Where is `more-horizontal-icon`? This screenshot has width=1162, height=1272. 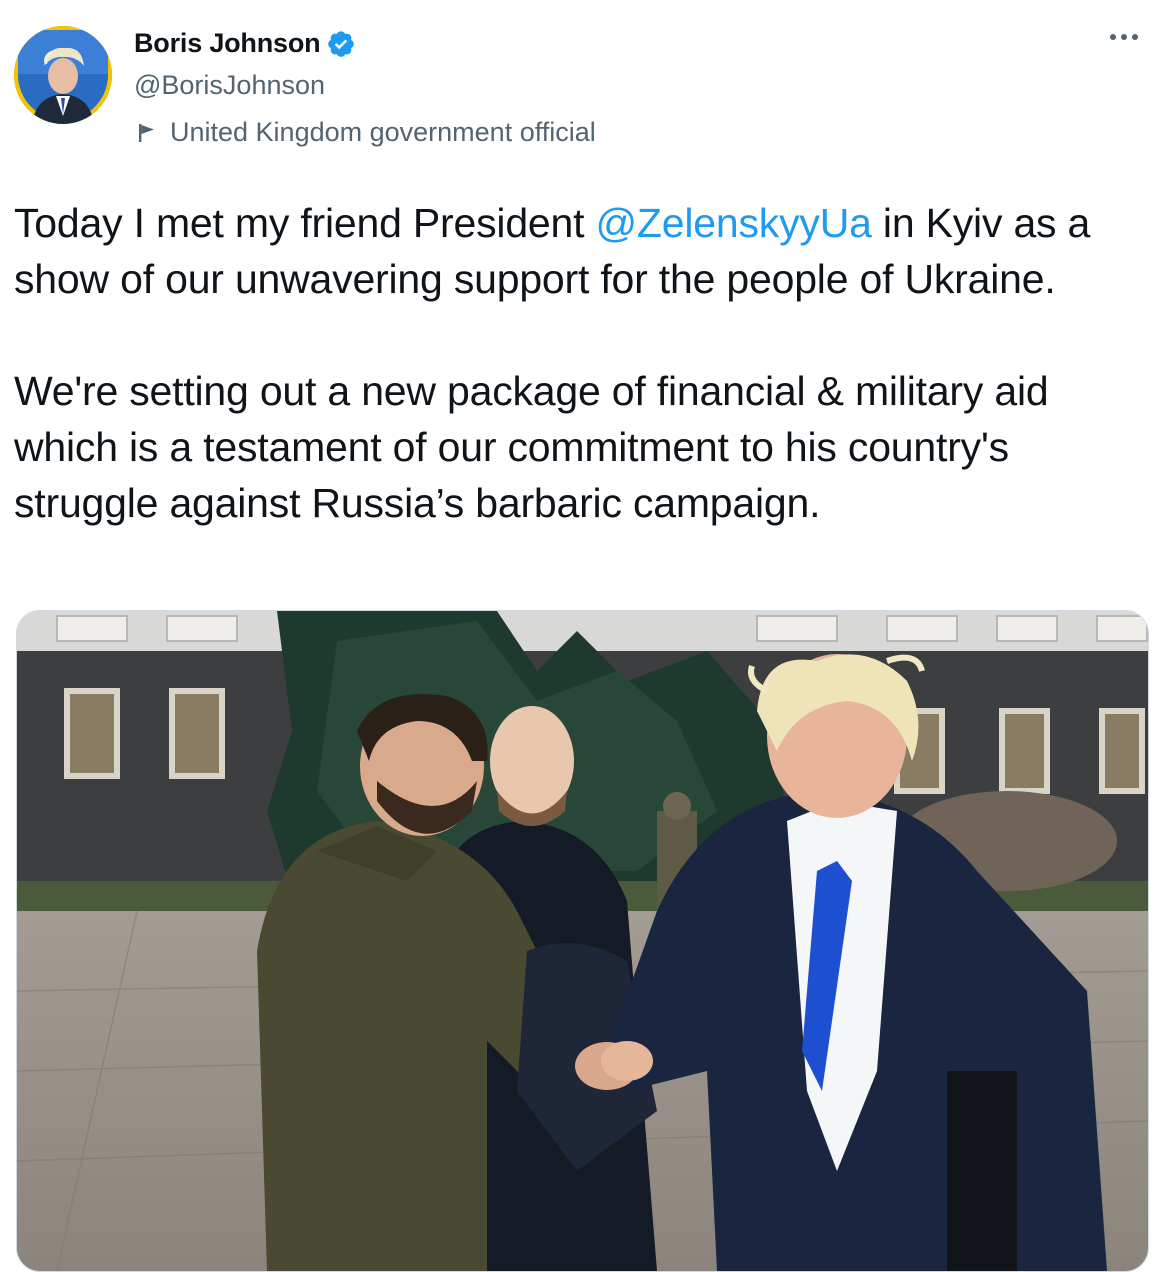 more-horizontal-icon is located at coordinates (1113, 37).